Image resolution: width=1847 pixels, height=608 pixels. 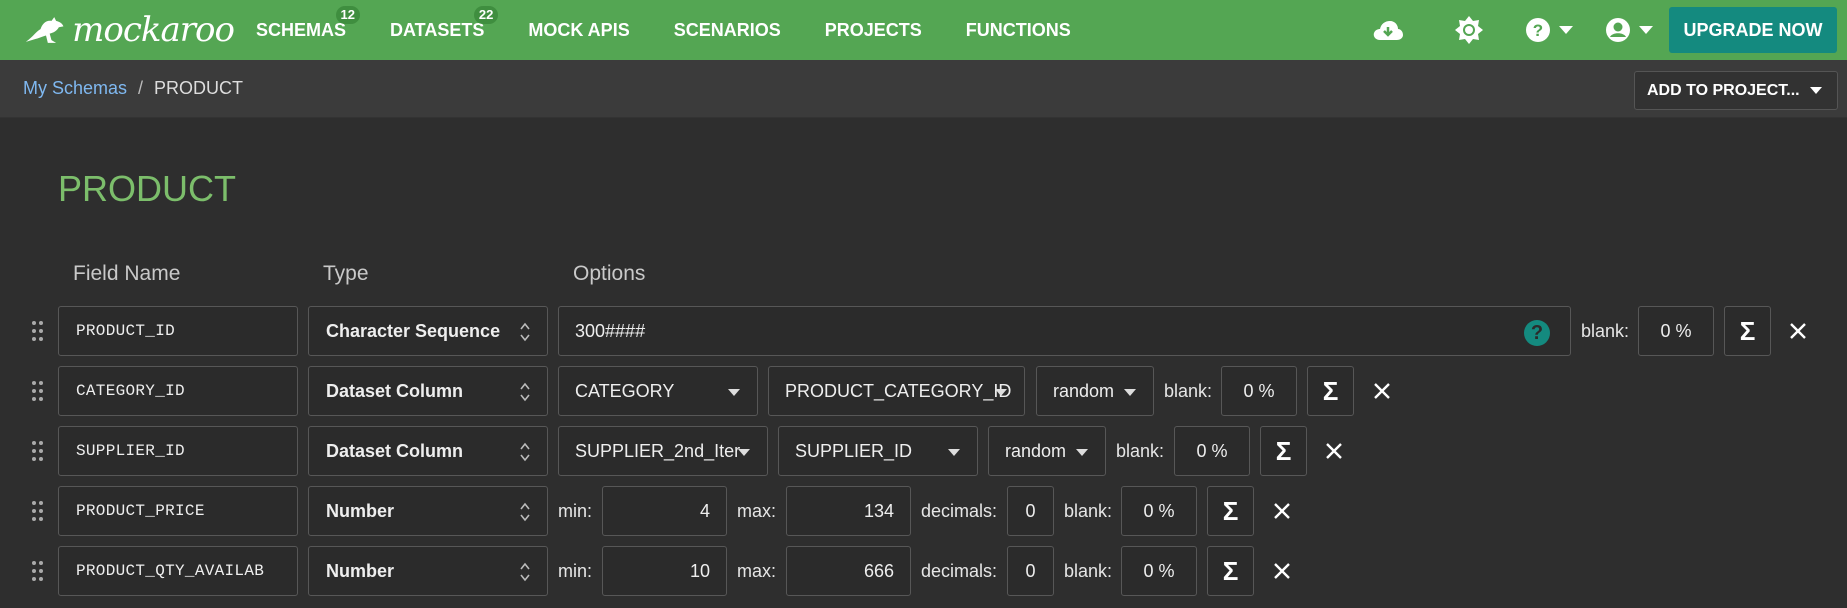 I want to click on nav-datasets: DATASETS 22, so click(x=444, y=30).